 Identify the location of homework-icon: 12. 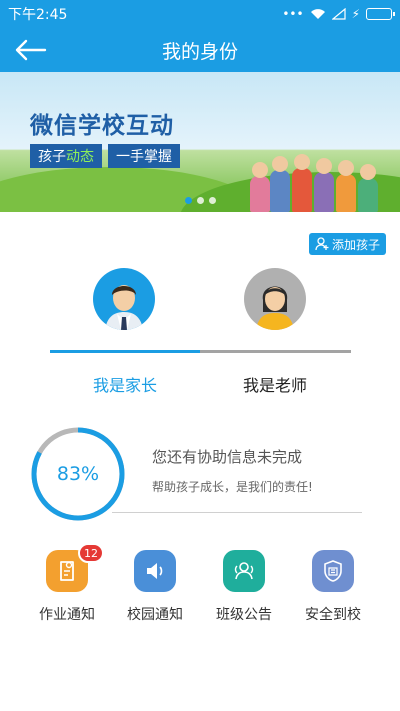
(75, 567).